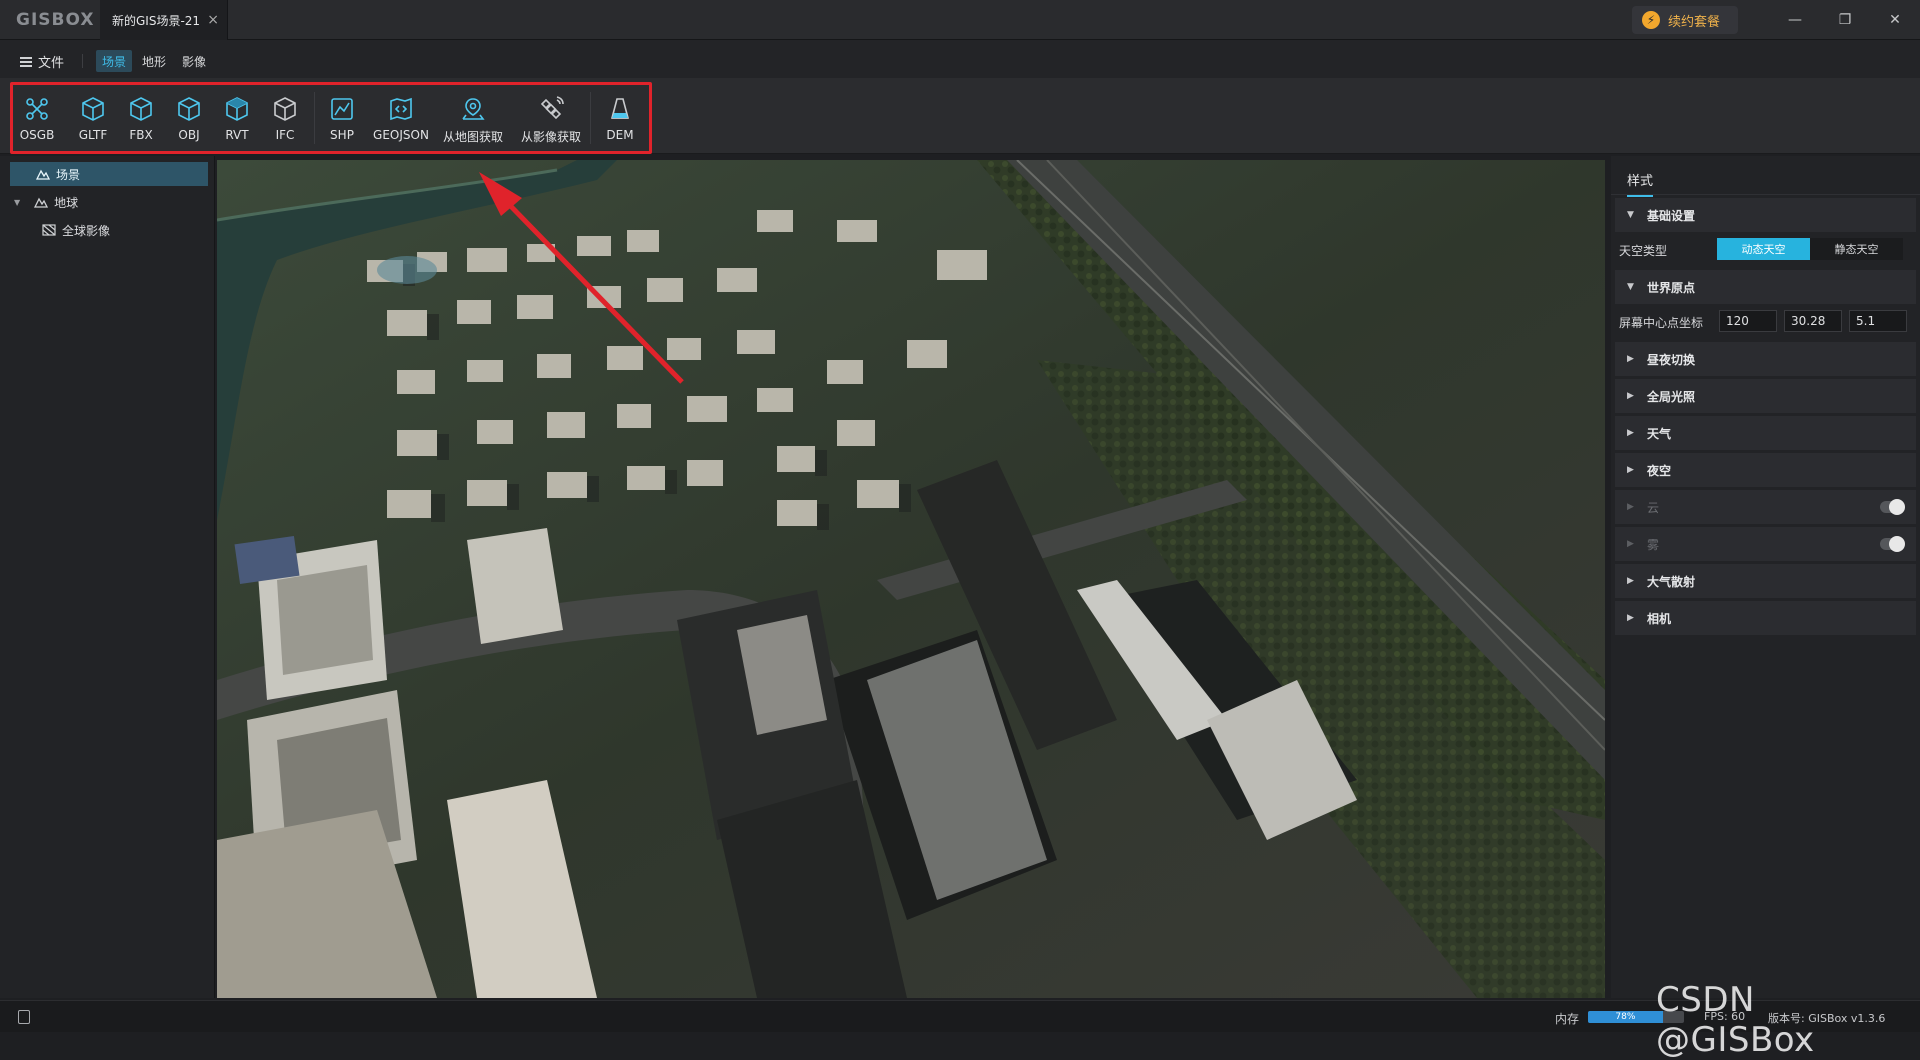 The image size is (1920, 1060). Describe the element at coordinates (401, 135) in the screenshot. I see `geojson-label: GEOJSON` at that location.